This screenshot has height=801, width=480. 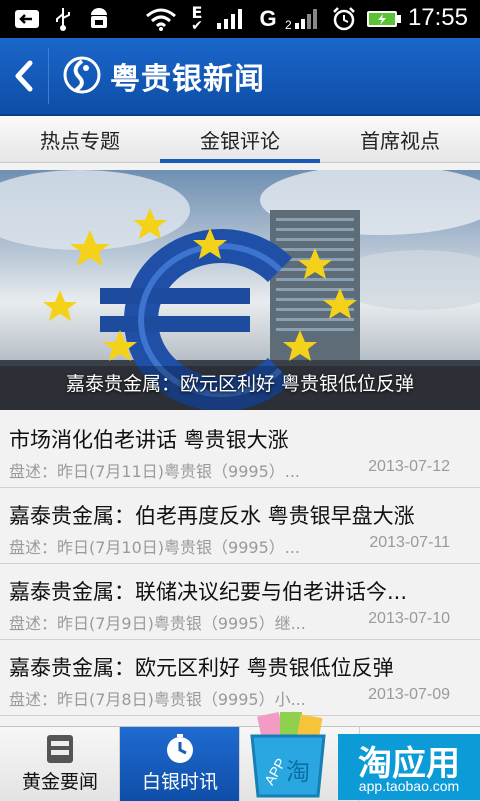 I want to click on signal-bars-icon, so click(x=231, y=19).